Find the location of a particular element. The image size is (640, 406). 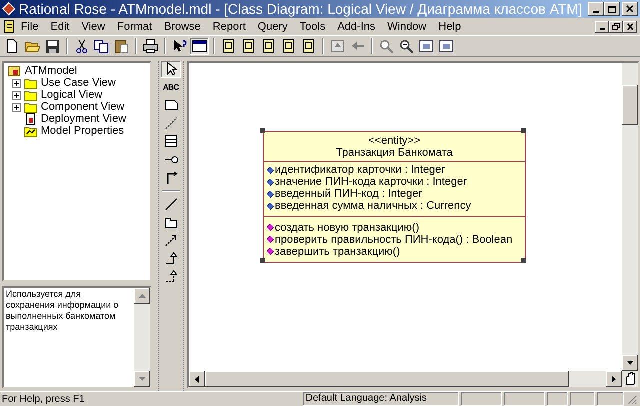

operation-text: создать новую транзакцию() is located at coordinates (347, 228).